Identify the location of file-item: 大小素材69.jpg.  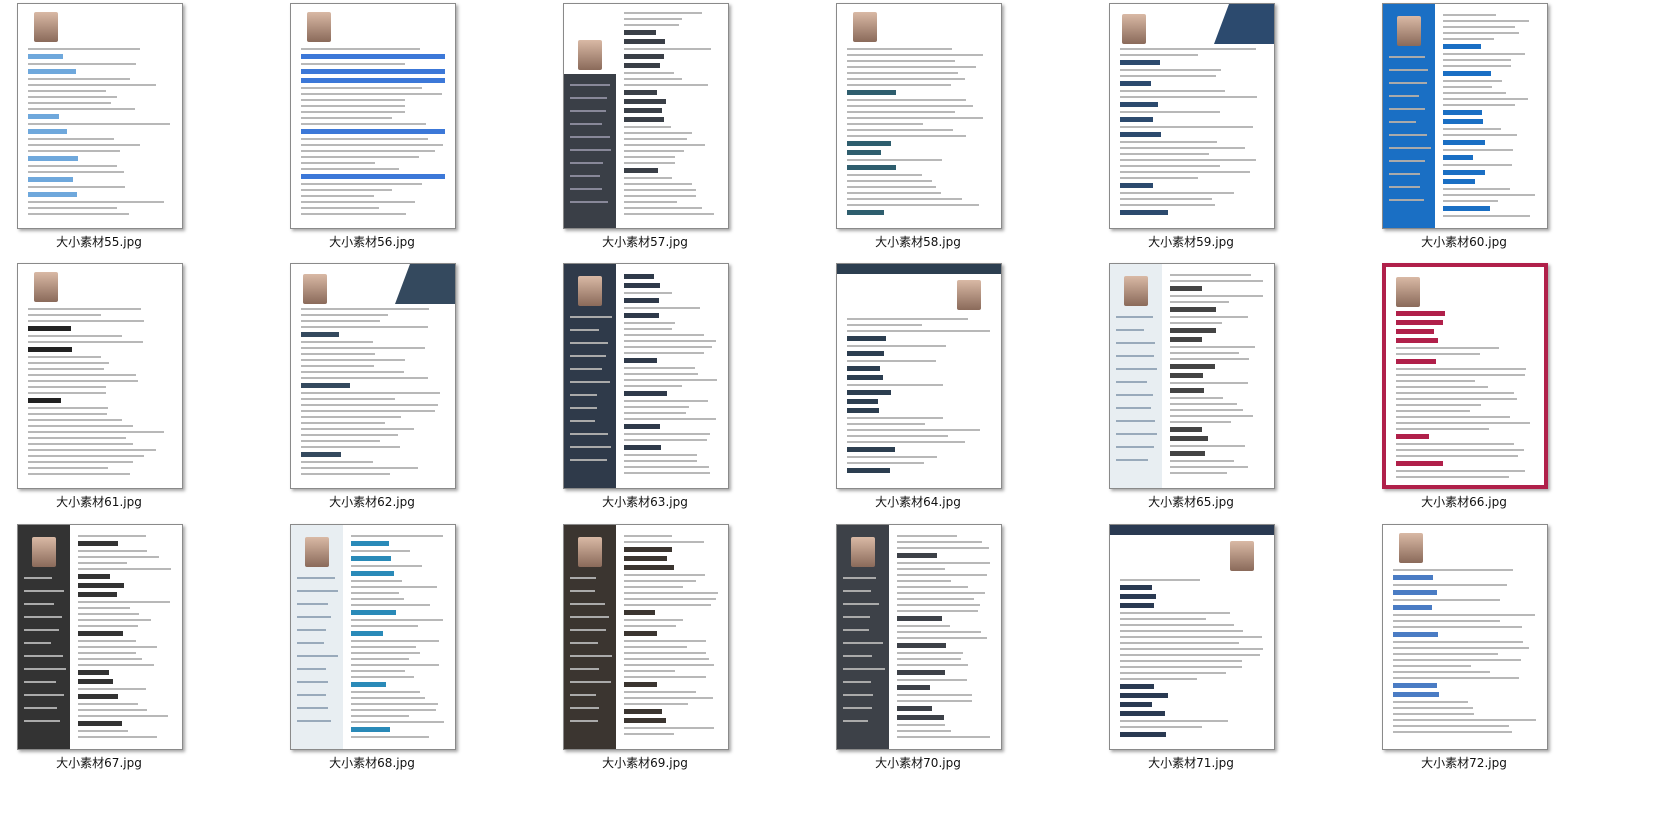
(641, 651).